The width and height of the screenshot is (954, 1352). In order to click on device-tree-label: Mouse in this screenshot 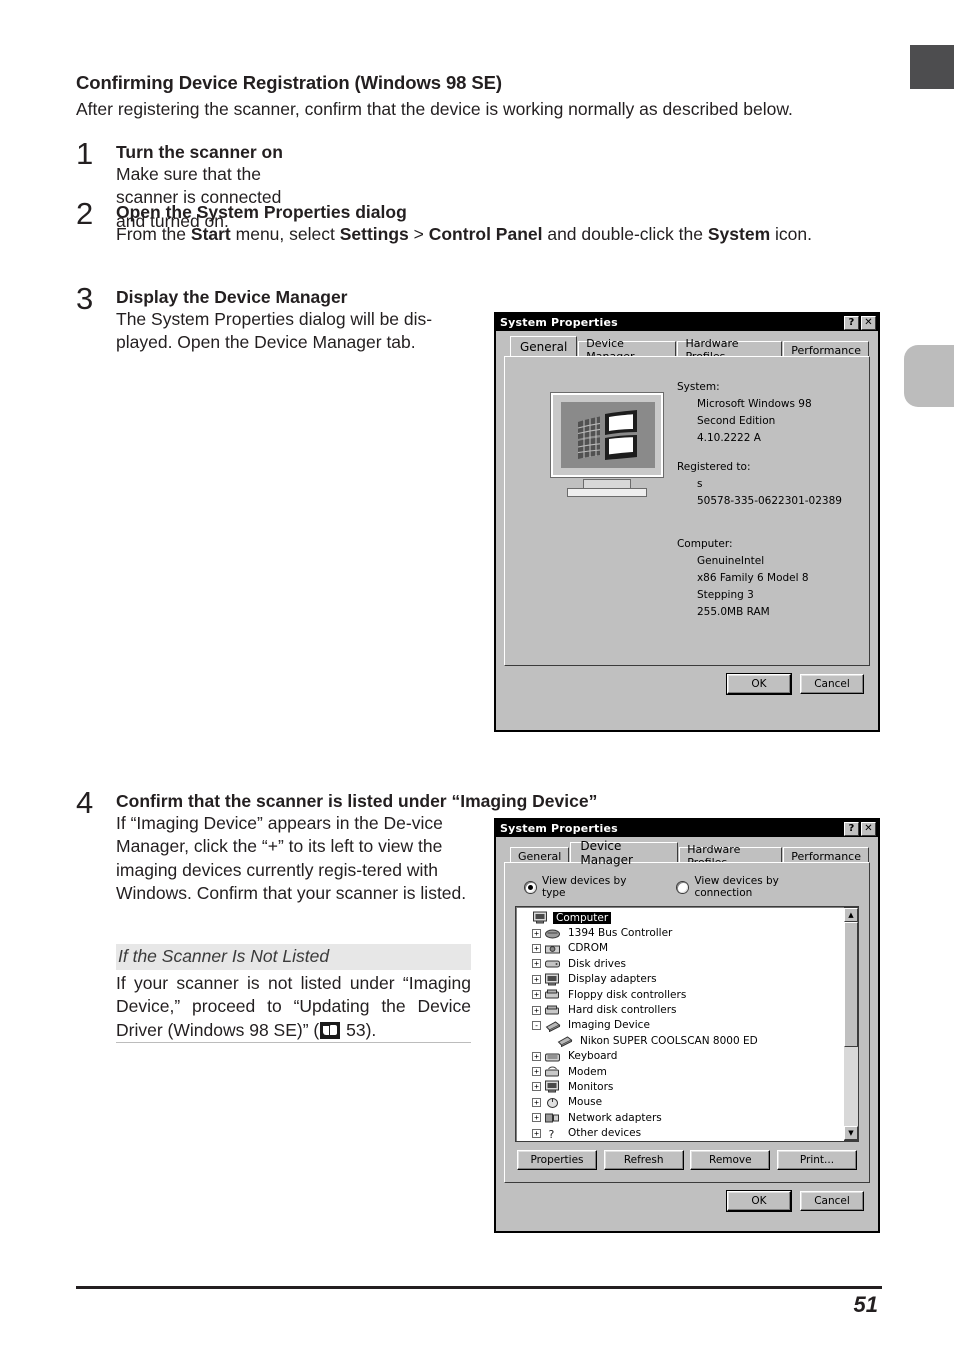, I will do `click(585, 1102)`.